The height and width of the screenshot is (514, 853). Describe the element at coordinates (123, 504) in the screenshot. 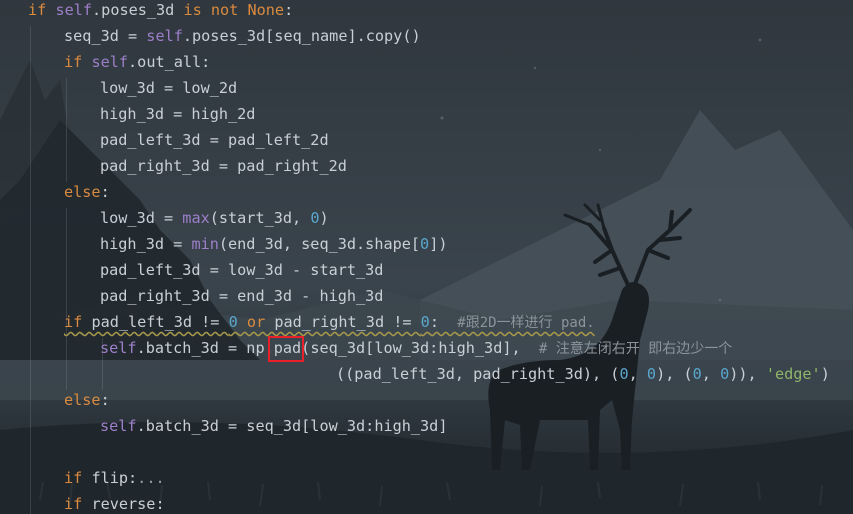

I see `code-token: reverse:` at that location.